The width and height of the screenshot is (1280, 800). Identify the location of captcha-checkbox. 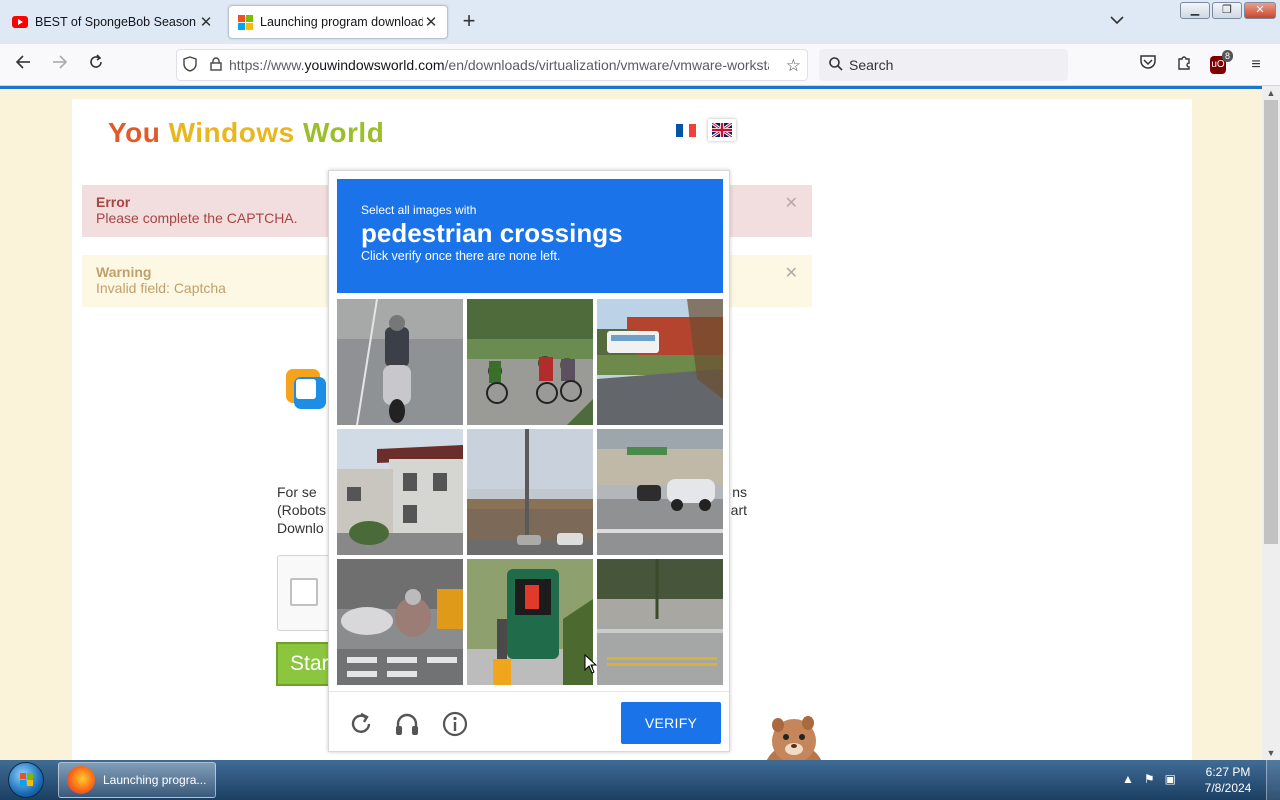
(304, 592).